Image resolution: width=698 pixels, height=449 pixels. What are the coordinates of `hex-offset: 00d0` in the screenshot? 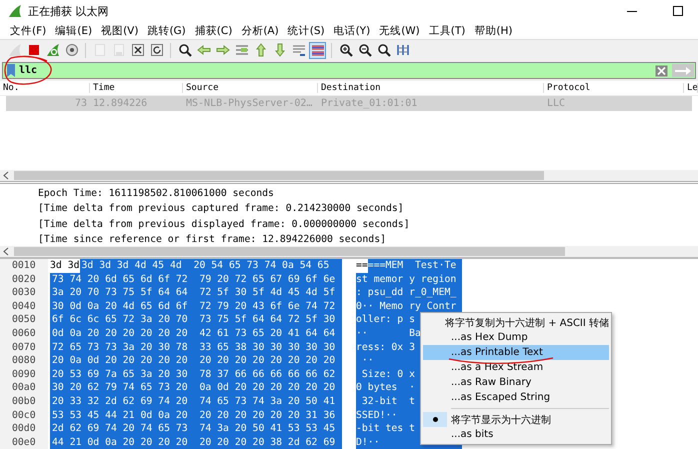 It's located at (24, 429).